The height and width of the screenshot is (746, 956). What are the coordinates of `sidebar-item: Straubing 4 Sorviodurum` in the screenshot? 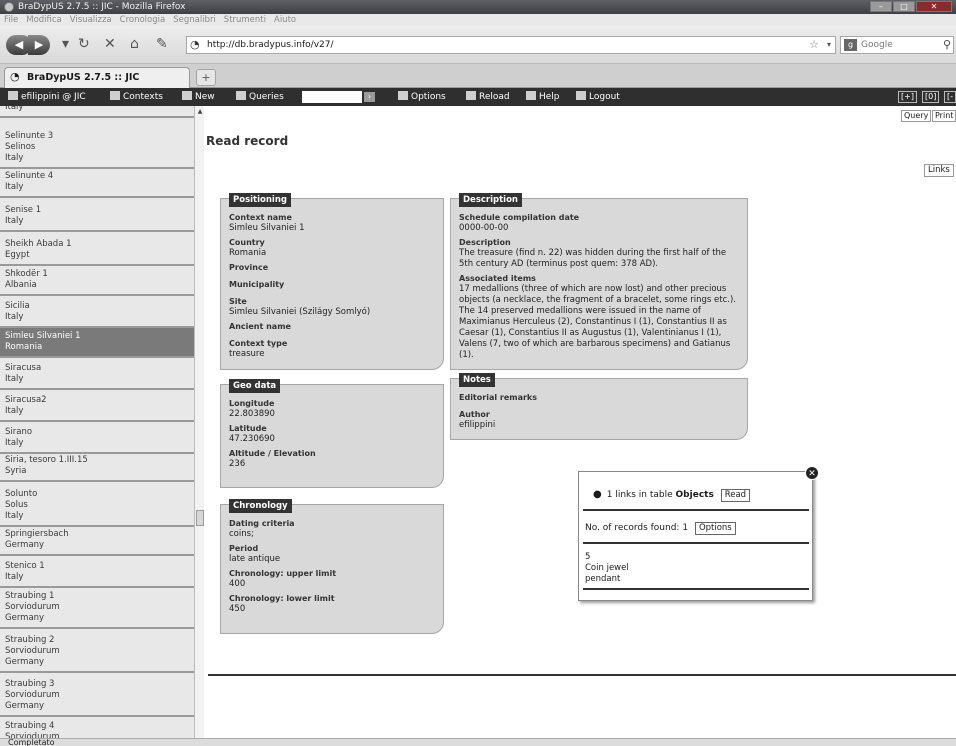 It's located at (97, 728).